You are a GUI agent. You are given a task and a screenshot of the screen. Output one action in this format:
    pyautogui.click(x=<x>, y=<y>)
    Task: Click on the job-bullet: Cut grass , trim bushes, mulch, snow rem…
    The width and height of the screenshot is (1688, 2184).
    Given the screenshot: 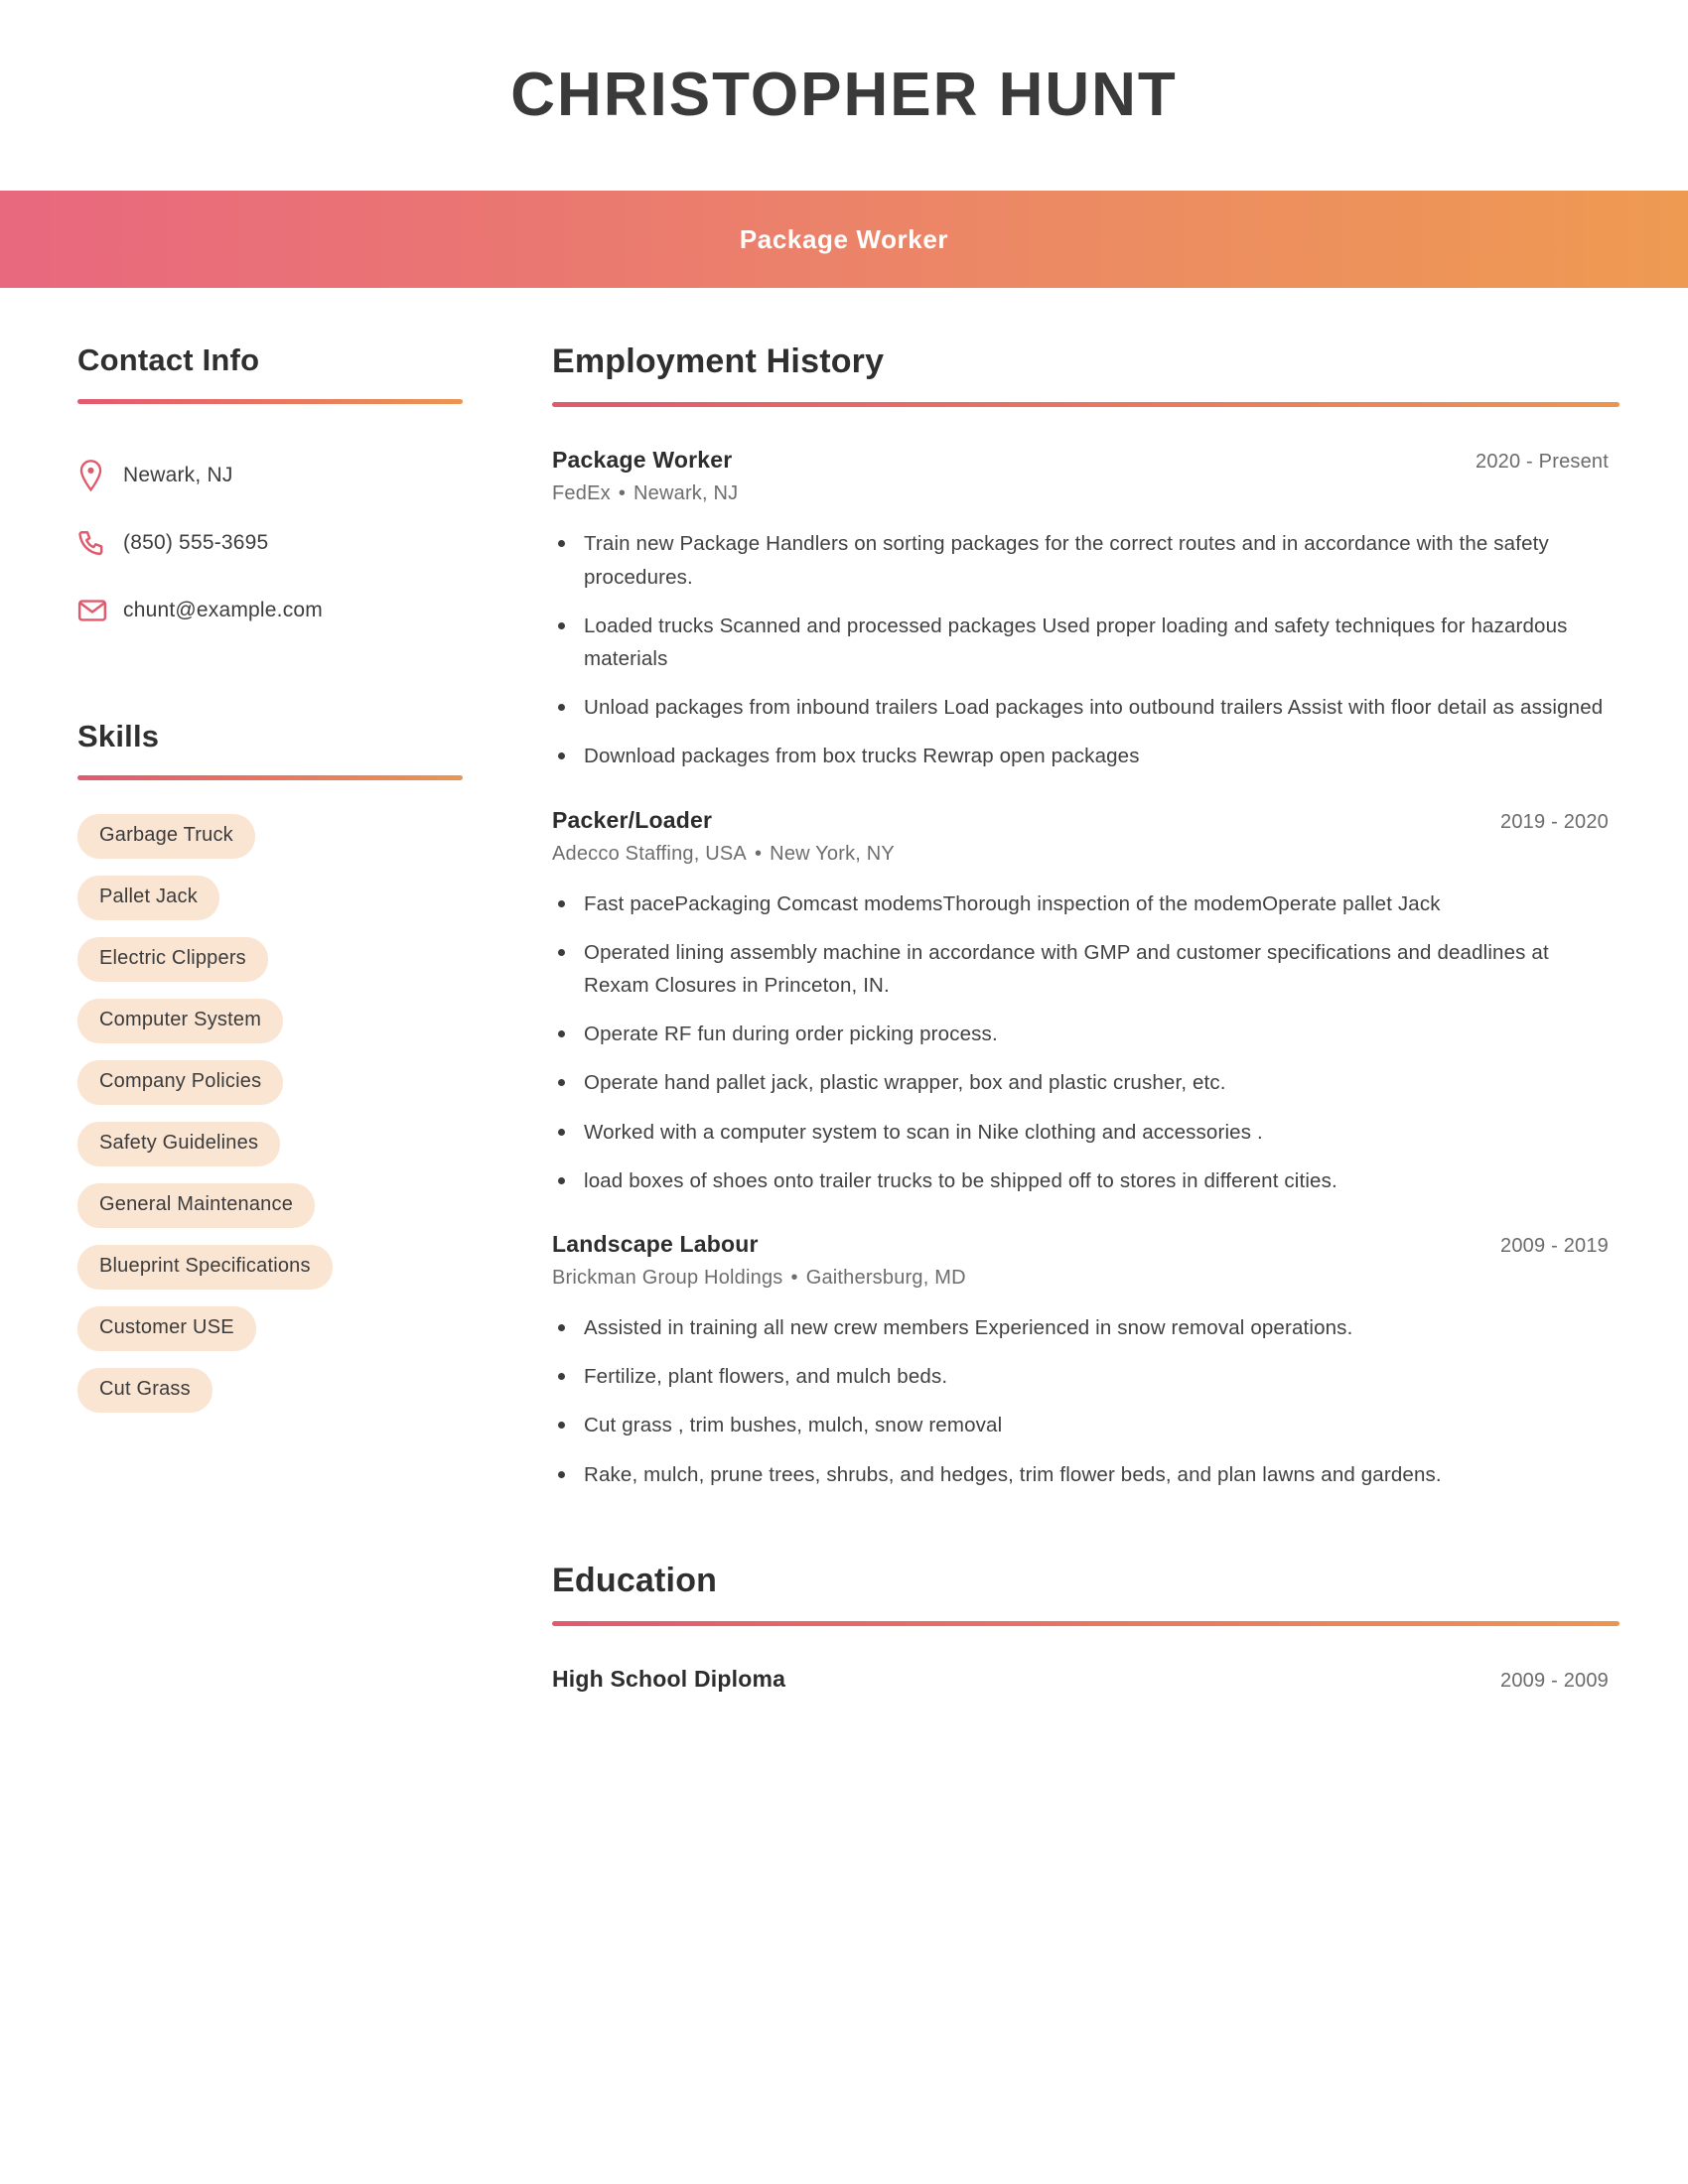 What is the action you would take?
    pyautogui.click(x=1080, y=1425)
    